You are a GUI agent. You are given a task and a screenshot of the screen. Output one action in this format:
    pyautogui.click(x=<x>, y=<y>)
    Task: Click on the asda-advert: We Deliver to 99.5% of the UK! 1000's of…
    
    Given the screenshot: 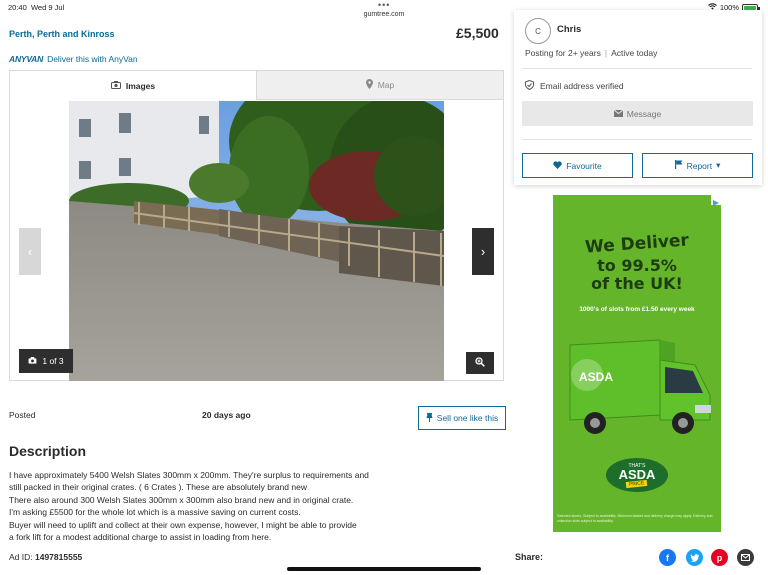 What is the action you would take?
    pyautogui.click(x=637, y=363)
    